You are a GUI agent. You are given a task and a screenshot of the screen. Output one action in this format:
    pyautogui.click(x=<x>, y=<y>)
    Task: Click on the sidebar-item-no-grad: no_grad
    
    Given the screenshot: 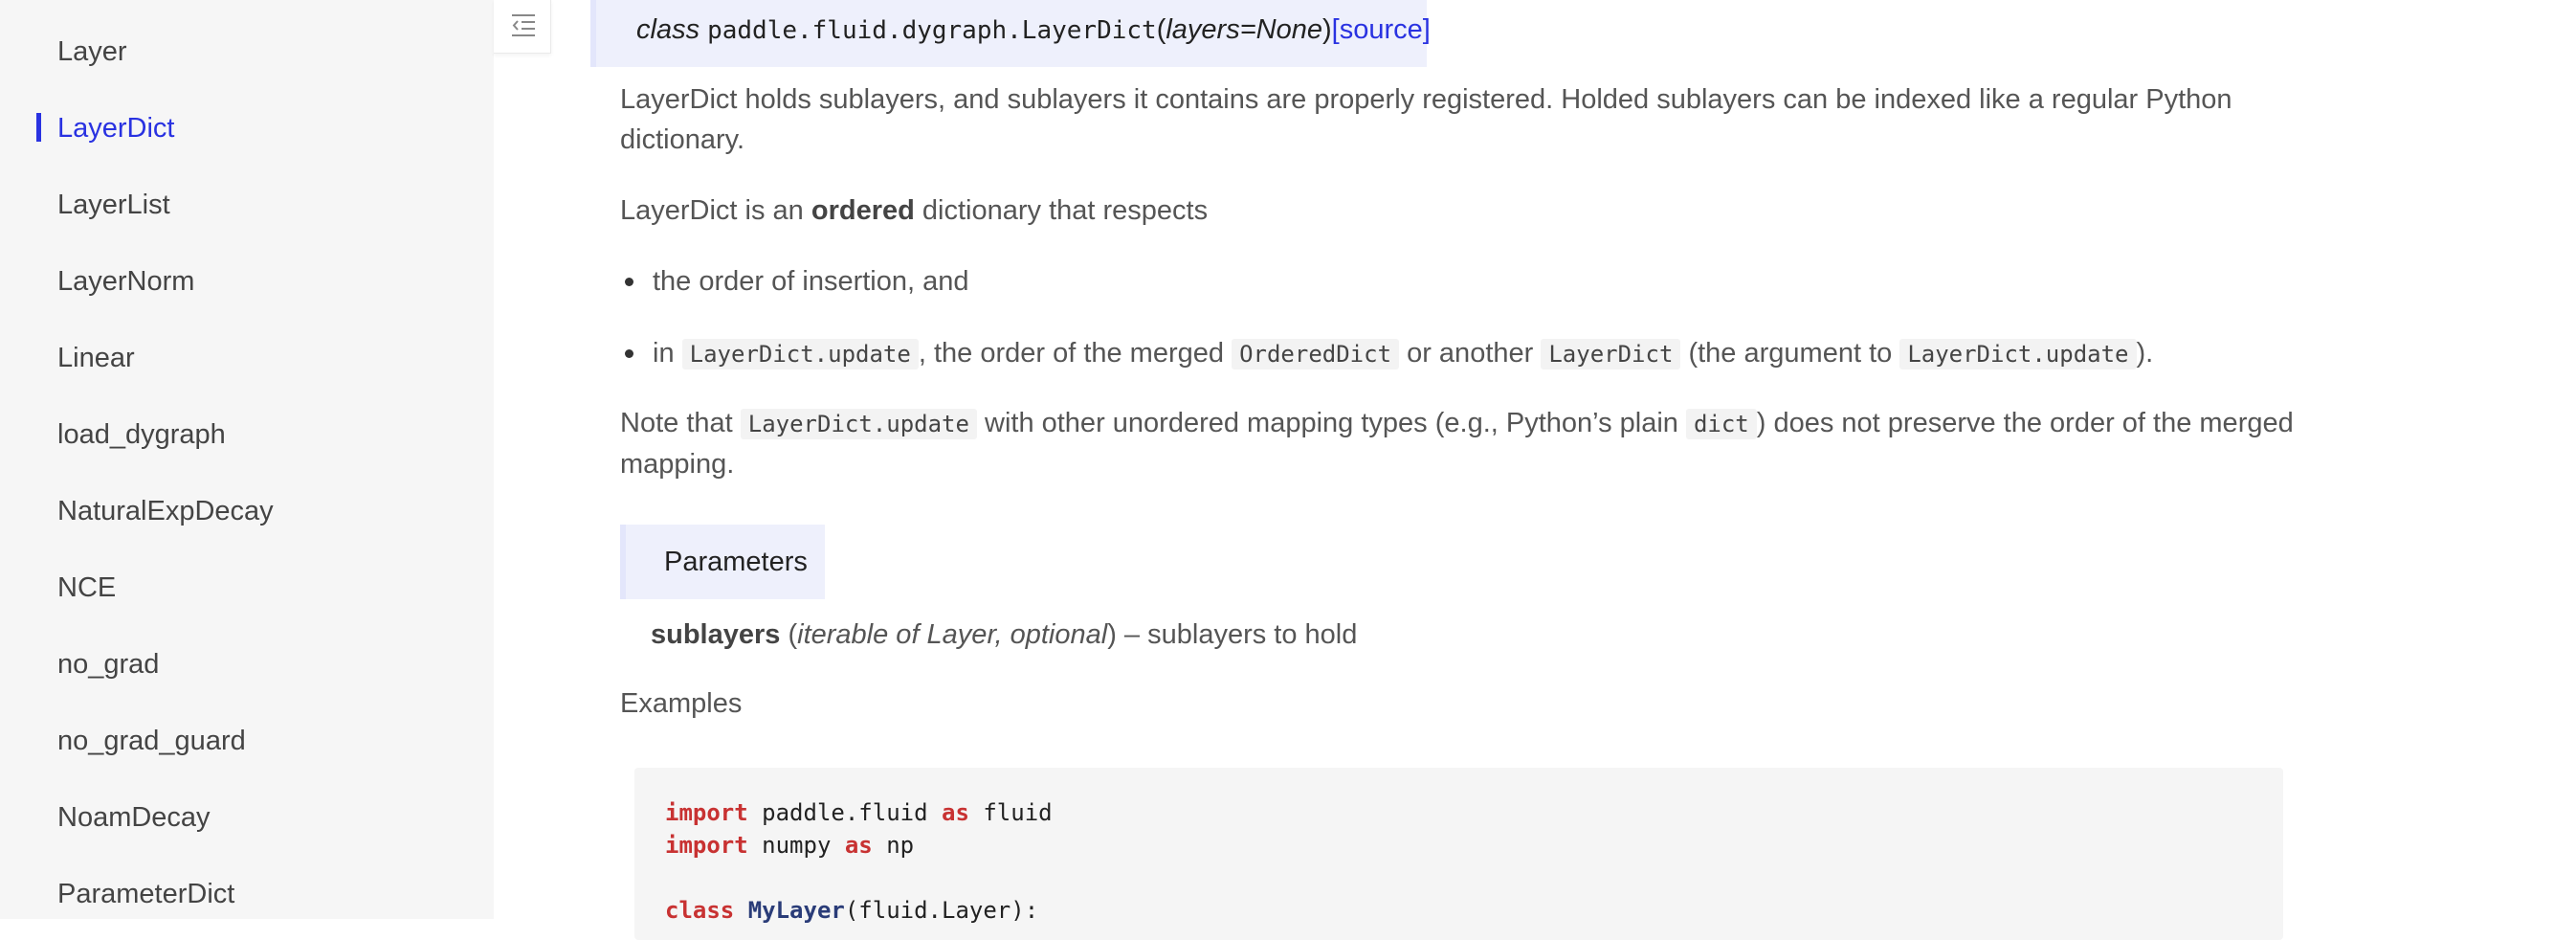 What is the action you would take?
    pyautogui.click(x=108, y=664)
    